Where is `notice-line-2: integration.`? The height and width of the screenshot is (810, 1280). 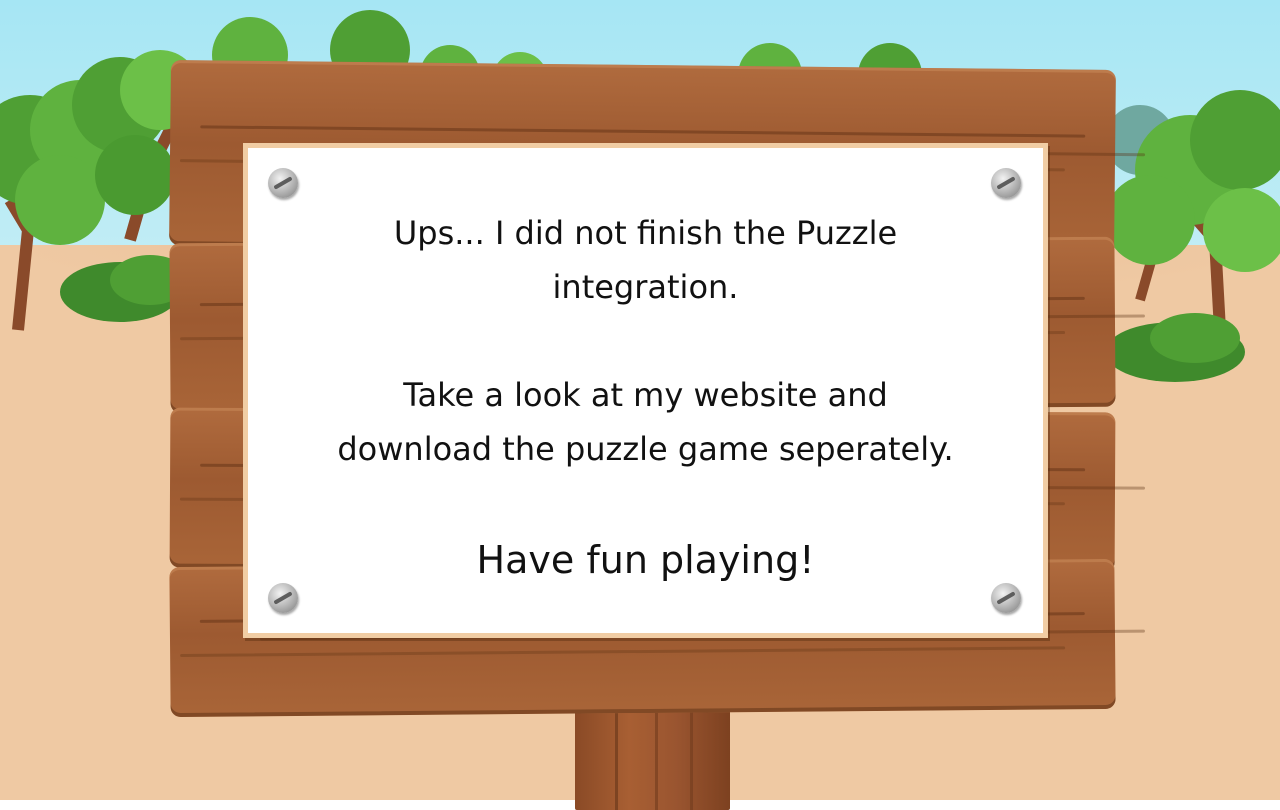 notice-line-2: integration. is located at coordinates (645, 287).